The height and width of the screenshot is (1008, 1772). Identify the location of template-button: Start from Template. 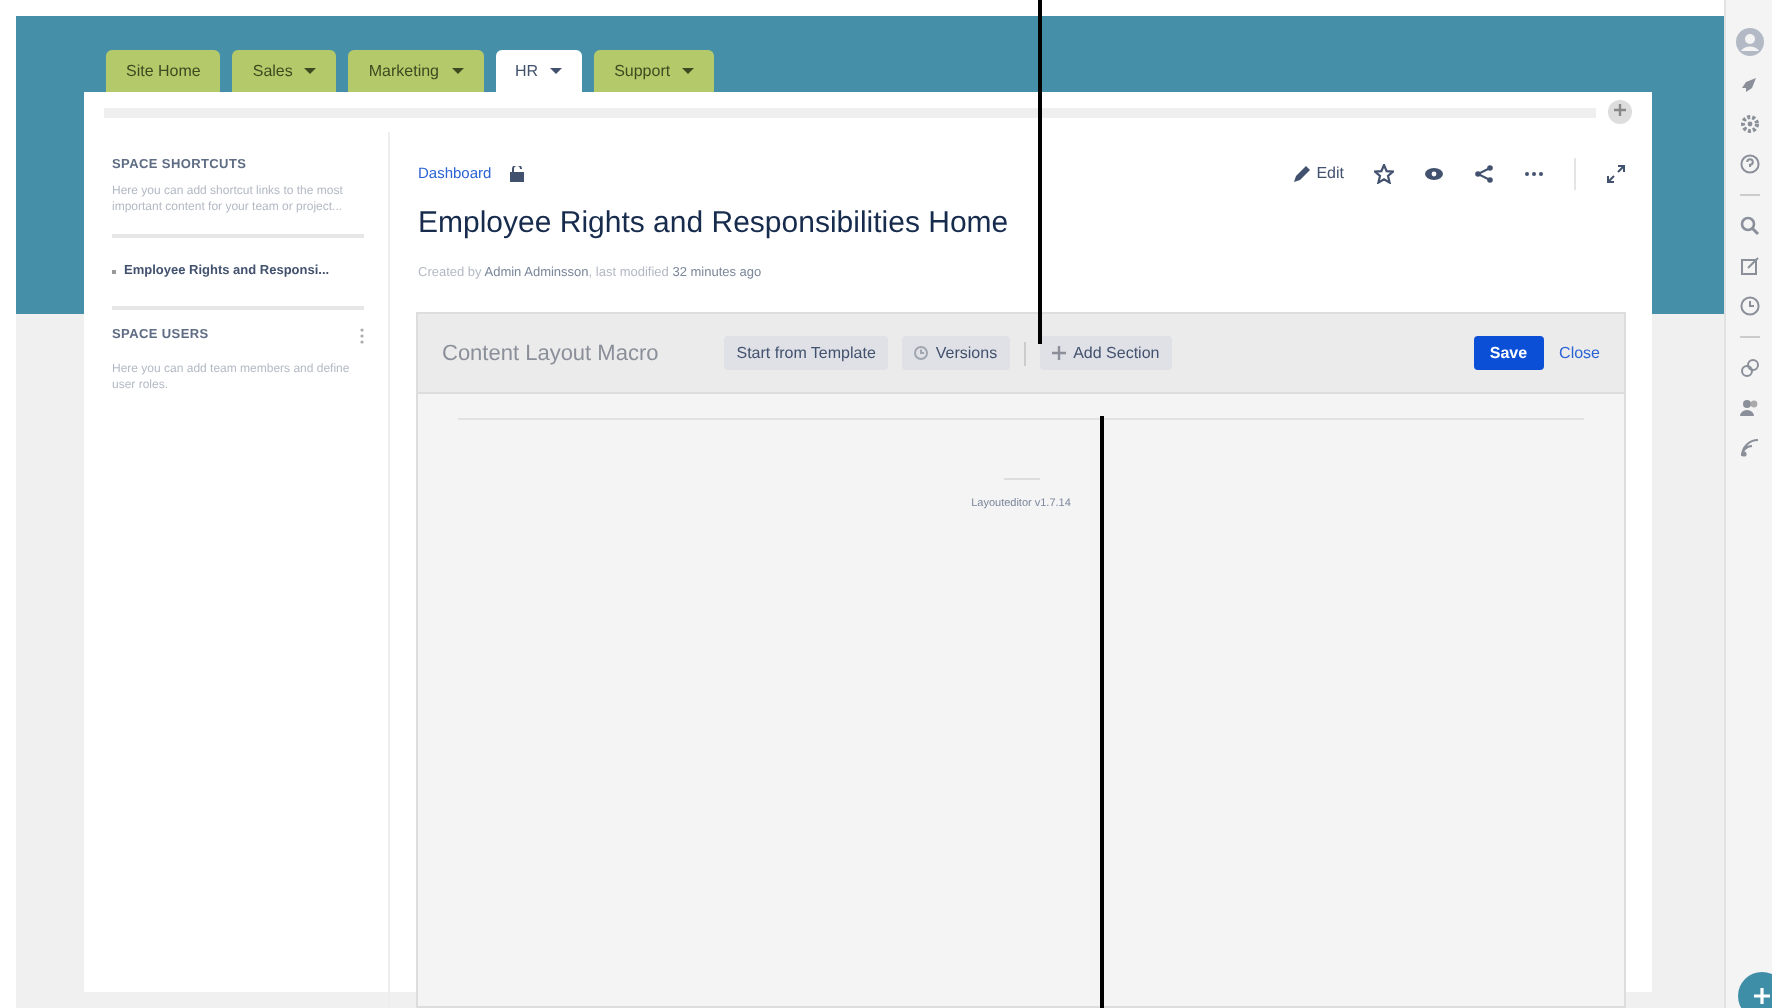
(806, 353).